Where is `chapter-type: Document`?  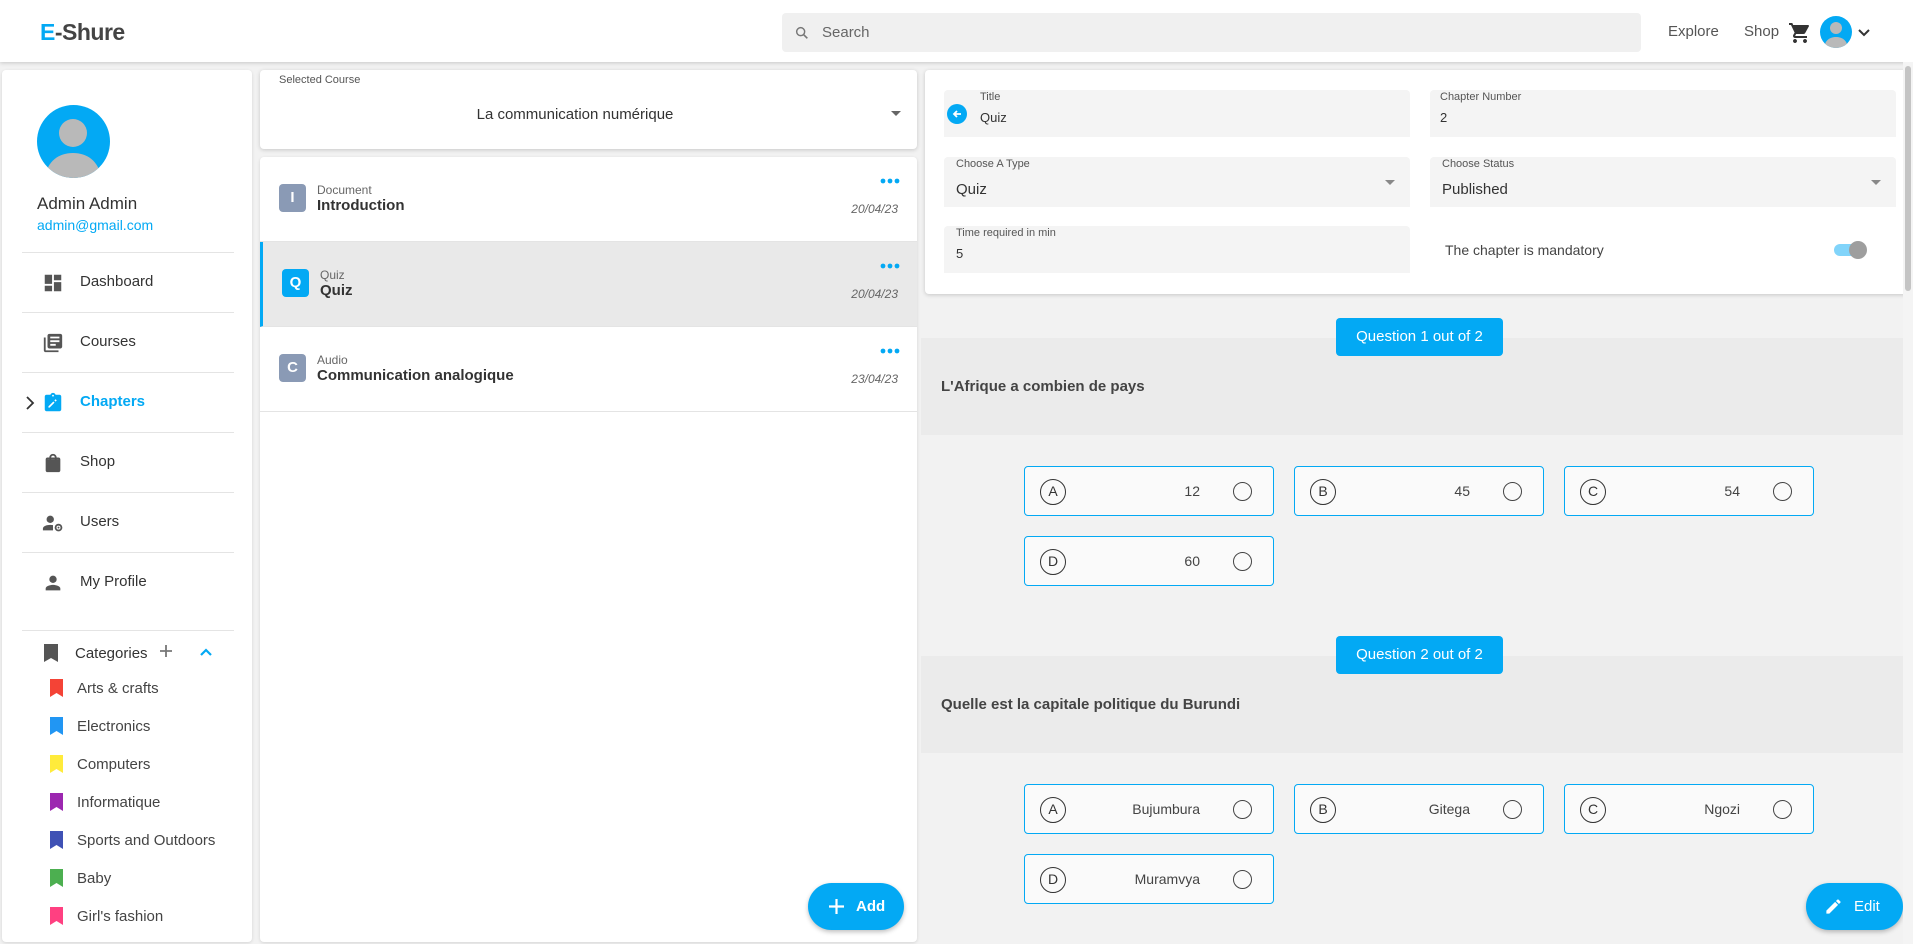 chapter-type: Document is located at coordinates (344, 190).